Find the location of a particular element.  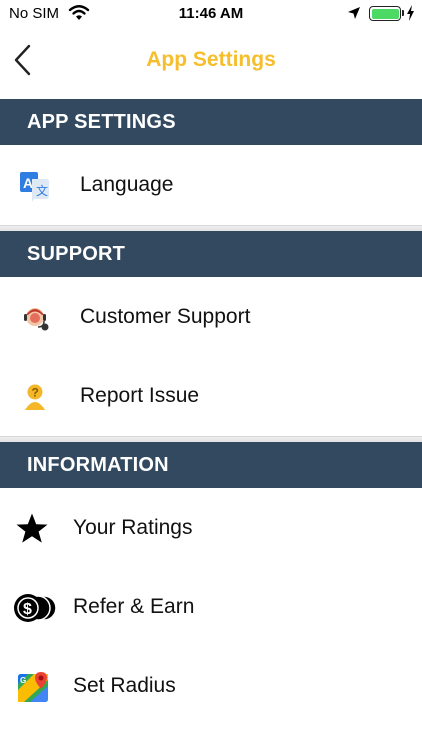

question-person-icon: ? is located at coordinates (35, 397).